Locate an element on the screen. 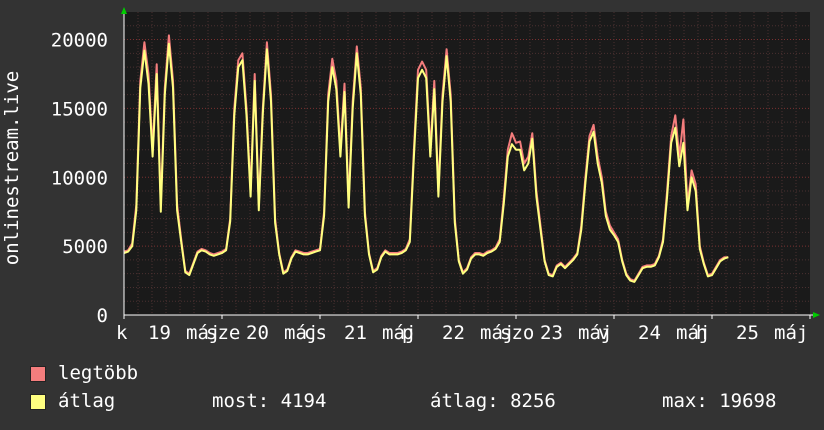 The image size is (824, 430). stat-max: max: 19698 is located at coordinates (719, 401).